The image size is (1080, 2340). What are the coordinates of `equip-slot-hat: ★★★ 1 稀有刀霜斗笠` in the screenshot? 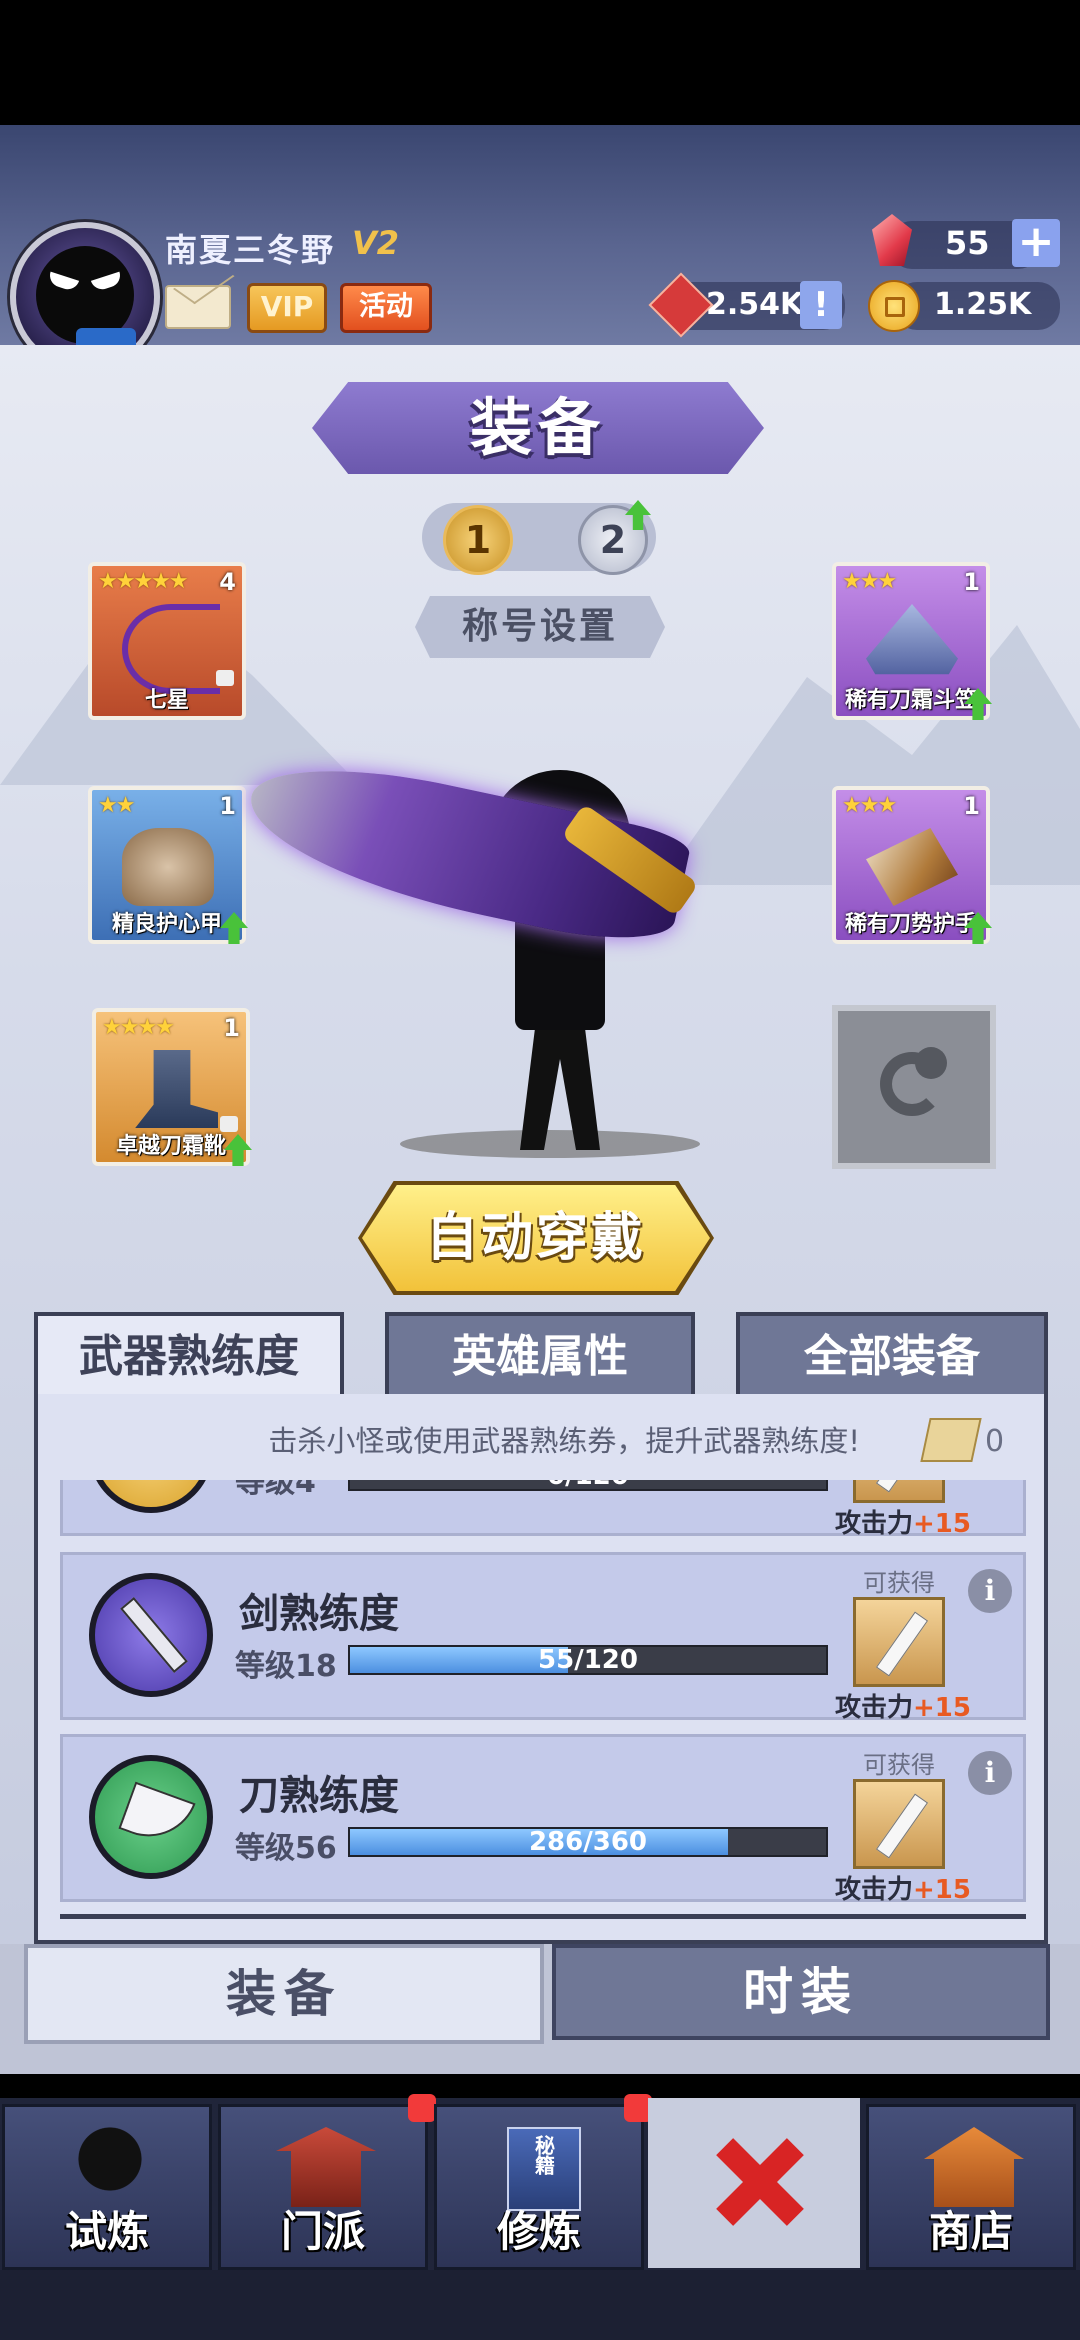 It's located at (912, 641).